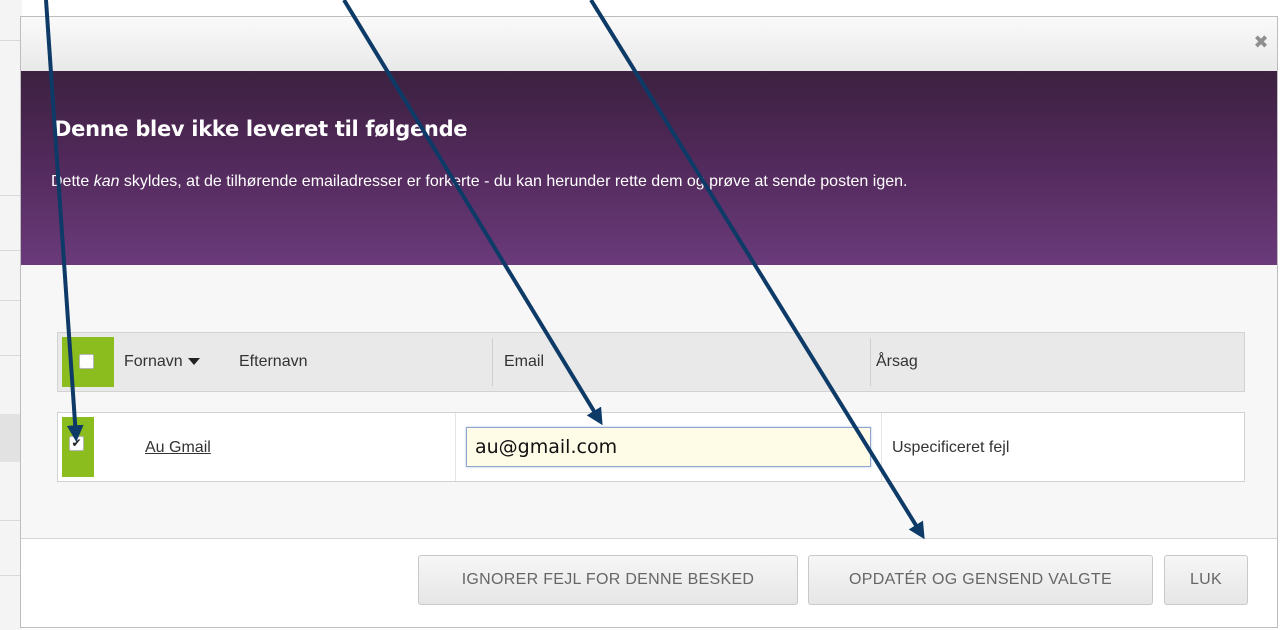  Describe the element at coordinates (1206, 580) in the screenshot. I see `close-button: LUK` at that location.